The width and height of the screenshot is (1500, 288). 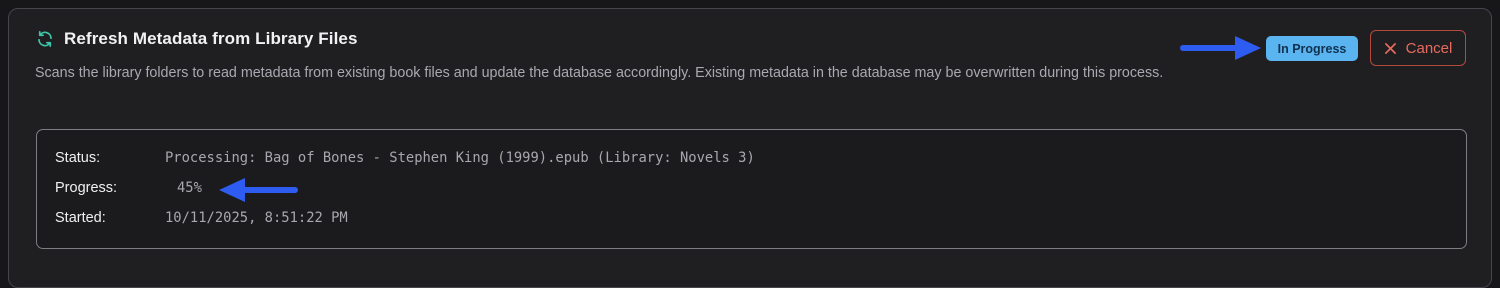 I want to click on progress-value: 45%, so click(x=189, y=188).